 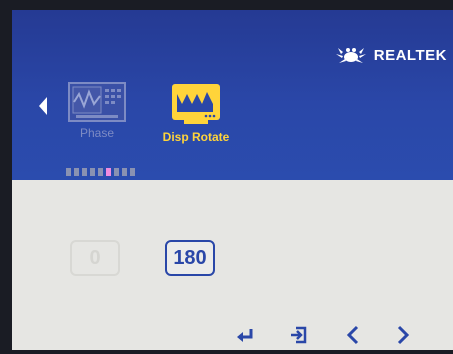 What do you see at coordinates (108, 172) in the screenshot?
I see `page-dot-active` at bounding box center [108, 172].